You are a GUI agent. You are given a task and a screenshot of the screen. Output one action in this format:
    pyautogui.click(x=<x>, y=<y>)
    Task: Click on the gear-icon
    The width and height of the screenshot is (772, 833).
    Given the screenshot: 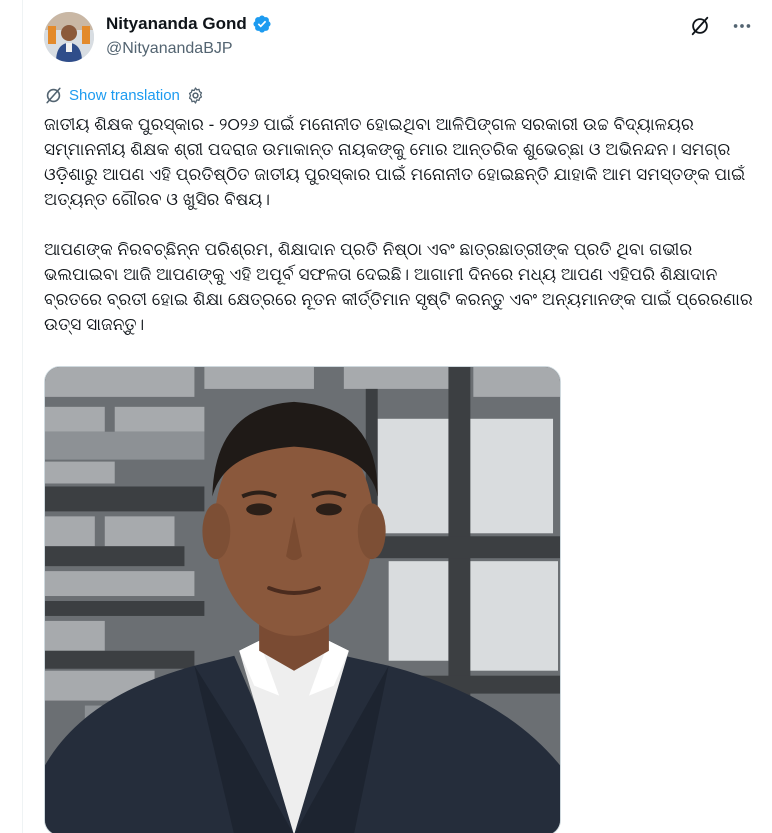 What is the action you would take?
    pyautogui.click(x=195, y=95)
    